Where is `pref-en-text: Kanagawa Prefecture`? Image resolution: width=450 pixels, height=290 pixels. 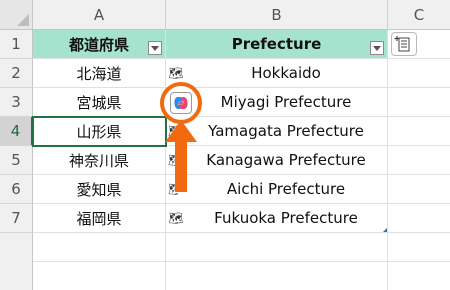
pref-en-text: Kanagawa Prefecture is located at coordinates (286, 160).